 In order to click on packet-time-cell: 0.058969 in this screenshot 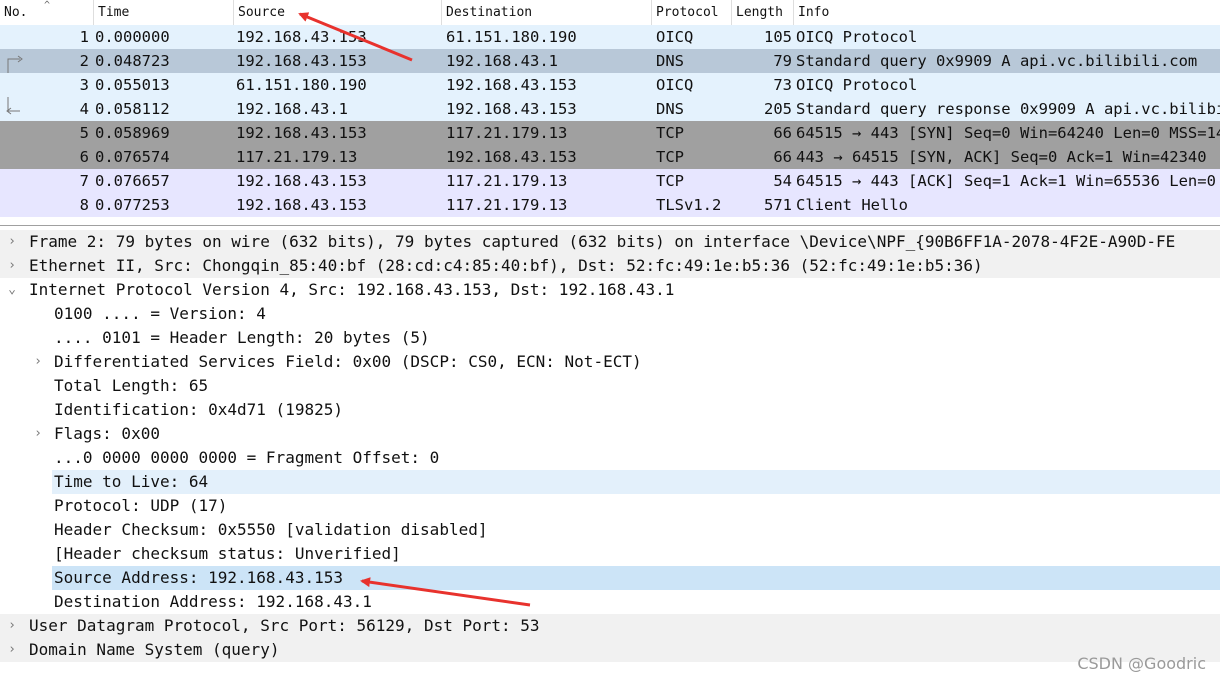, I will do `click(132, 133)`.